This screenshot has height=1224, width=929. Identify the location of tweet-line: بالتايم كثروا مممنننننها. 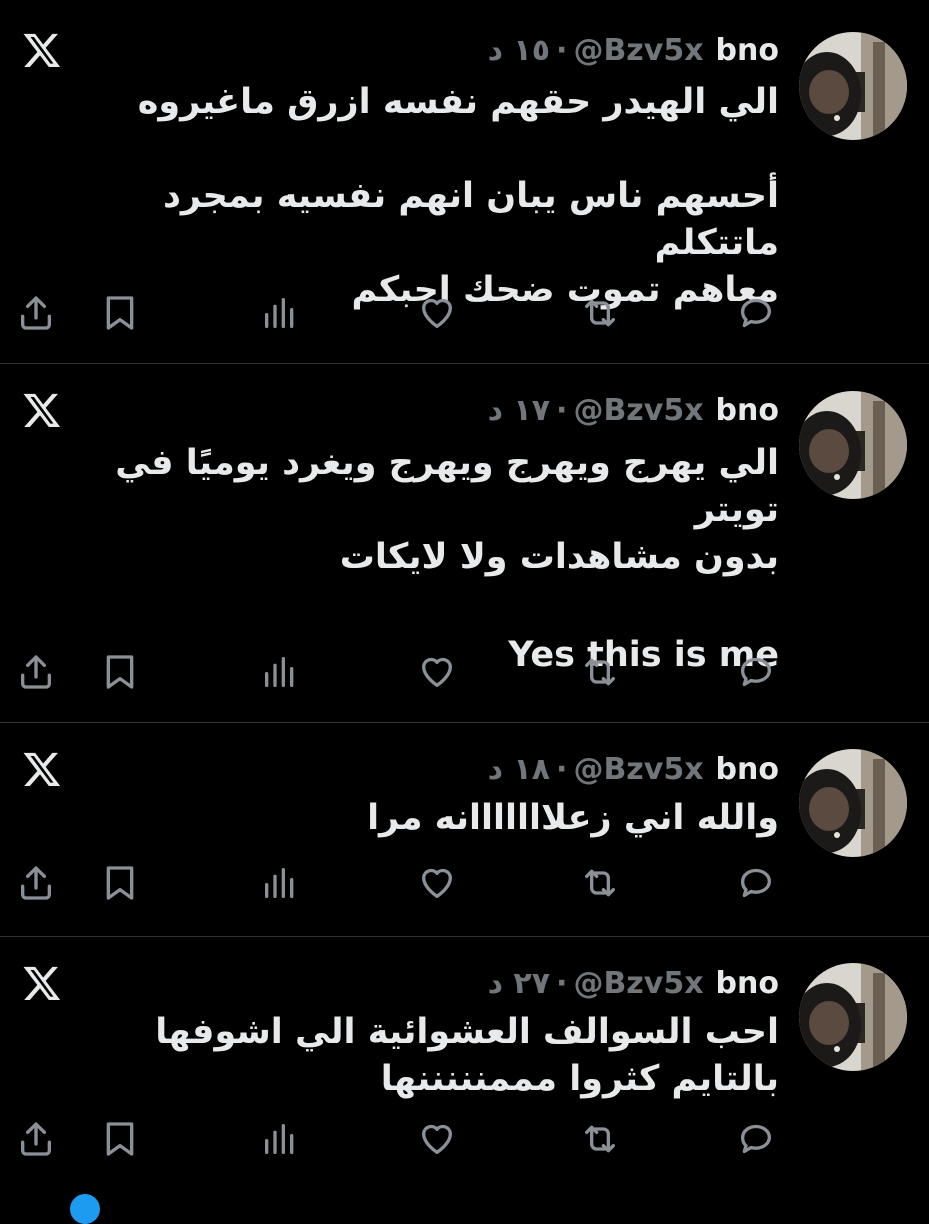
(579, 1079).